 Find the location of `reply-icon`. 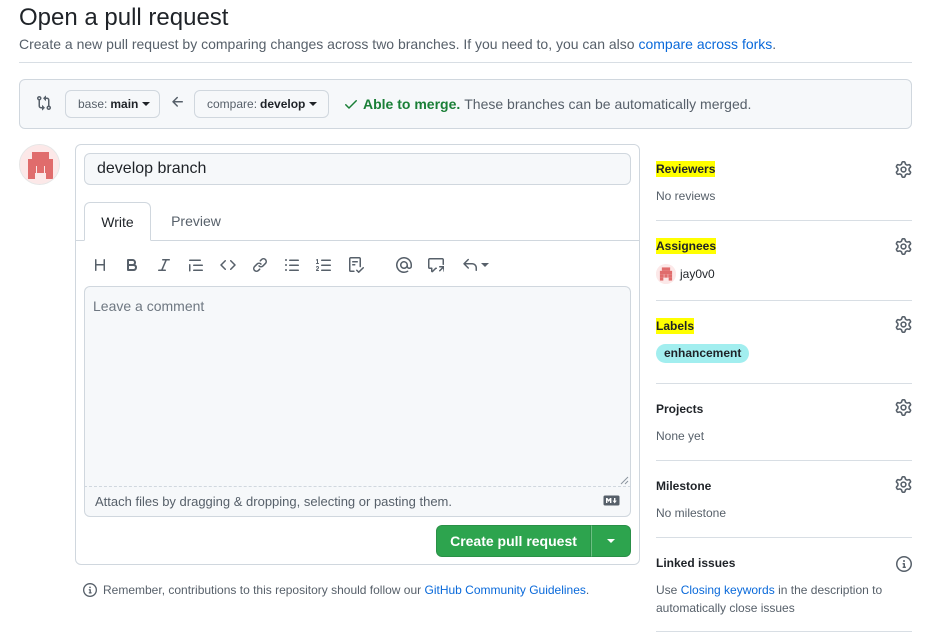

reply-icon is located at coordinates (475, 265).